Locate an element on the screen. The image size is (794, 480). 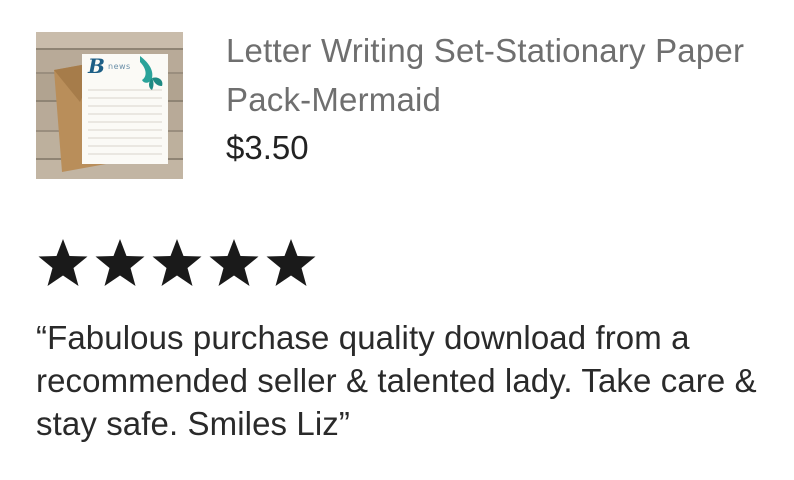
product-thumbnail: B news is located at coordinates (109, 105).